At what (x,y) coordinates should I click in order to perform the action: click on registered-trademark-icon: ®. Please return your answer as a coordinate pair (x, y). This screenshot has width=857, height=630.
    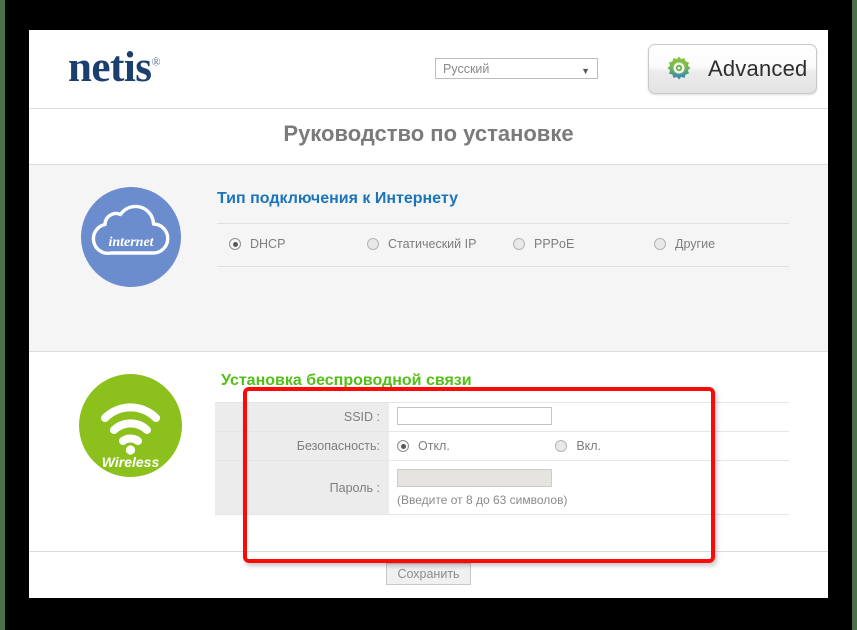
    Looking at the image, I should click on (156, 61).